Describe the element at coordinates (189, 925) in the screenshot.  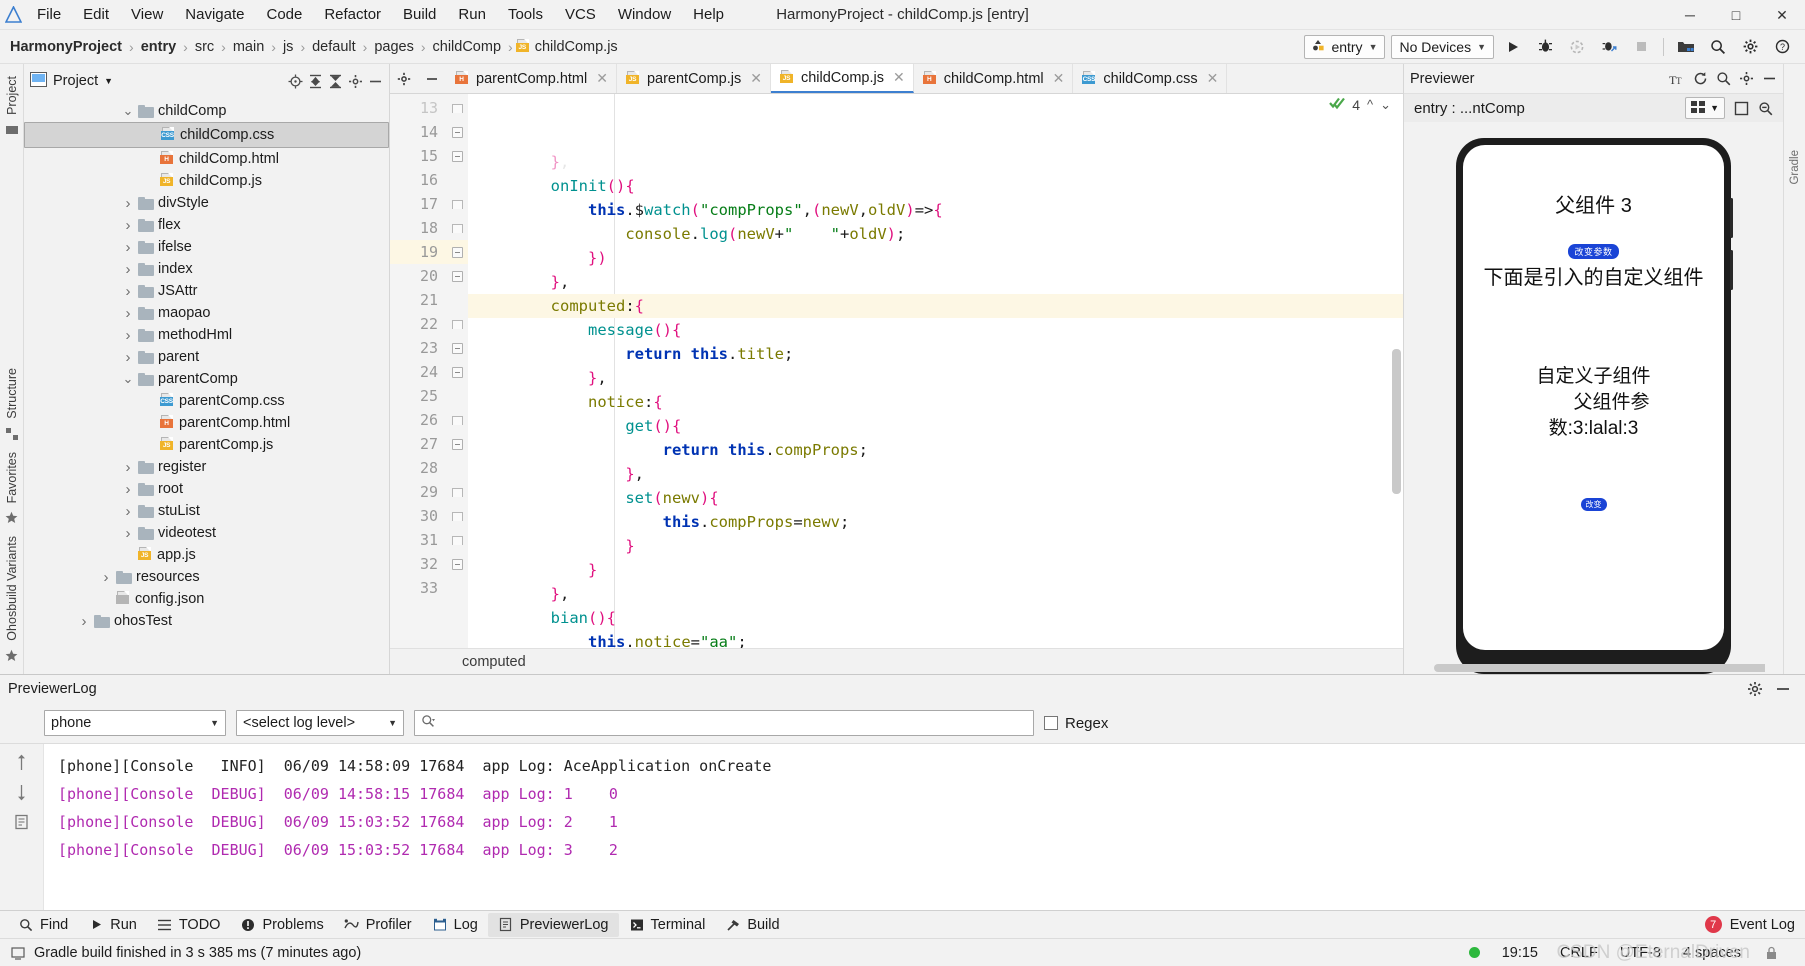
I see `tool-window-todo: TODO` at that location.